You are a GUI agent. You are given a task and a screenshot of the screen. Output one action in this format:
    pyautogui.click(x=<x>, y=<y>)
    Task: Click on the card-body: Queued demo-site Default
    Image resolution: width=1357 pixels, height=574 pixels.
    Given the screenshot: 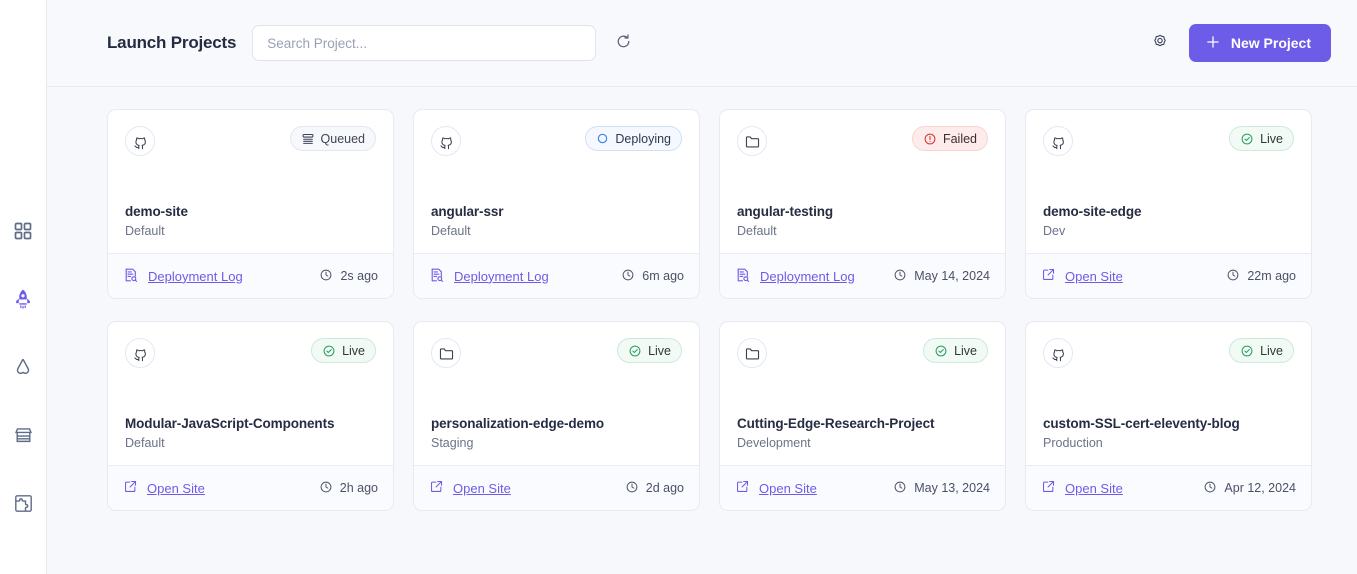 What is the action you would take?
    pyautogui.click(x=250, y=181)
    